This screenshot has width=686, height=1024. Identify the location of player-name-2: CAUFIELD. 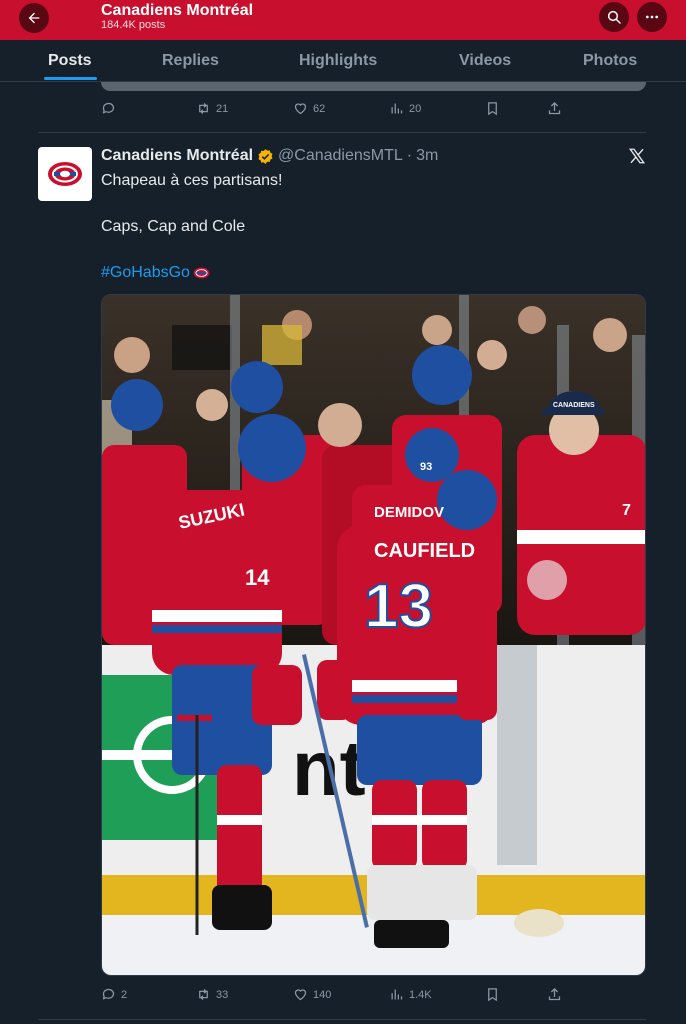
(424, 551).